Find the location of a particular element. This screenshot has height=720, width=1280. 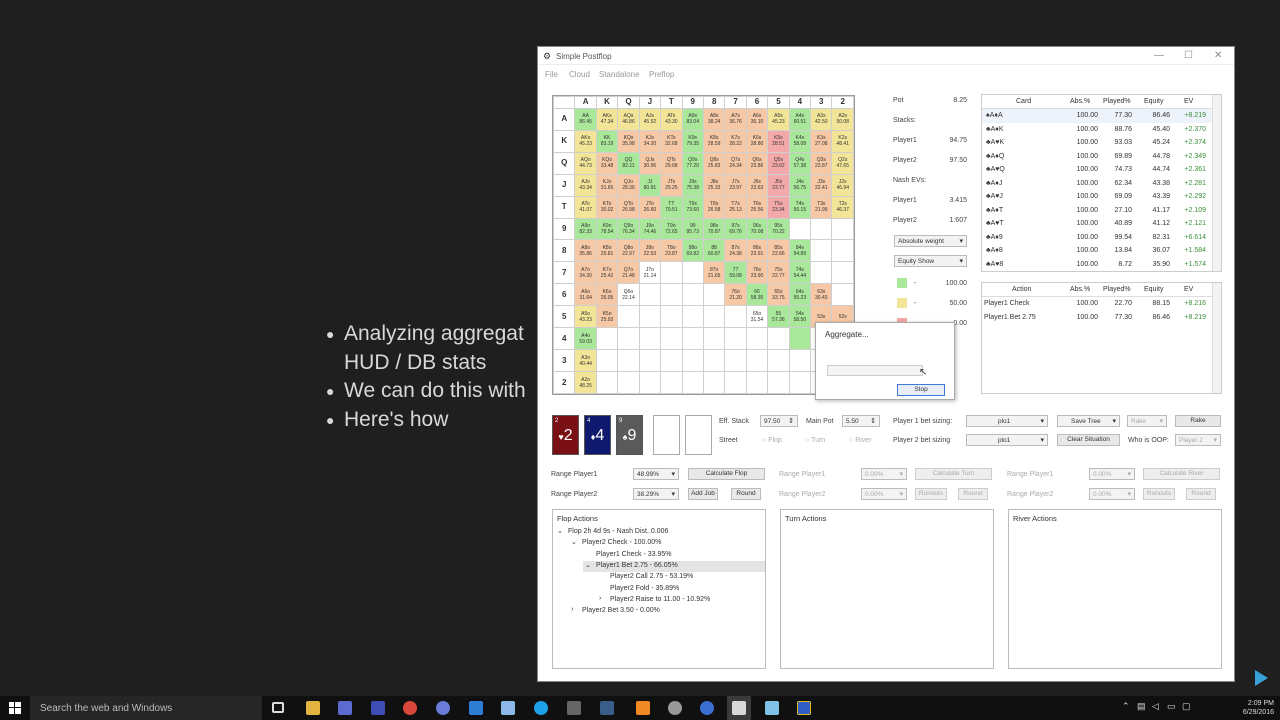

round-button: Round is located at coordinates (746, 494).